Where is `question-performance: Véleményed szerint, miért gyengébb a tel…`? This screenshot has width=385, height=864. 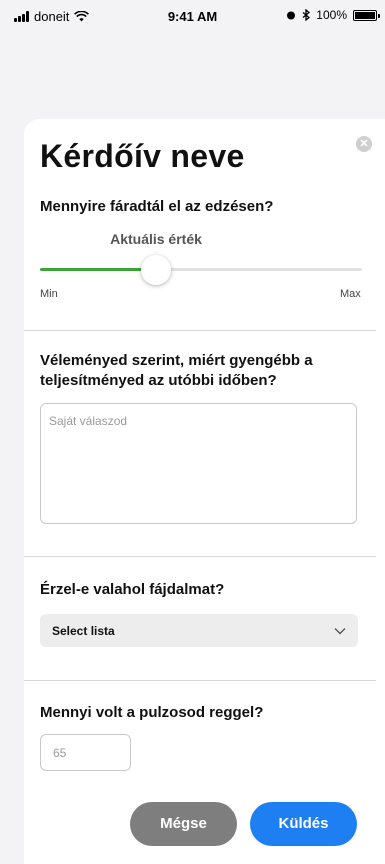 question-performance: Véleményed szerint, miért gyengébb a tel… is located at coordinates (176, 370).